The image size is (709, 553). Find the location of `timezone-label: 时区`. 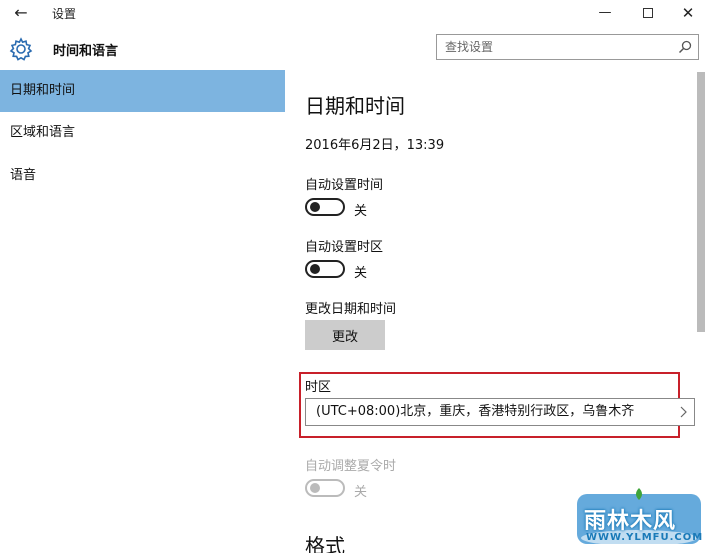

timezone-label: 时区 is located at coordinates (318, 387).